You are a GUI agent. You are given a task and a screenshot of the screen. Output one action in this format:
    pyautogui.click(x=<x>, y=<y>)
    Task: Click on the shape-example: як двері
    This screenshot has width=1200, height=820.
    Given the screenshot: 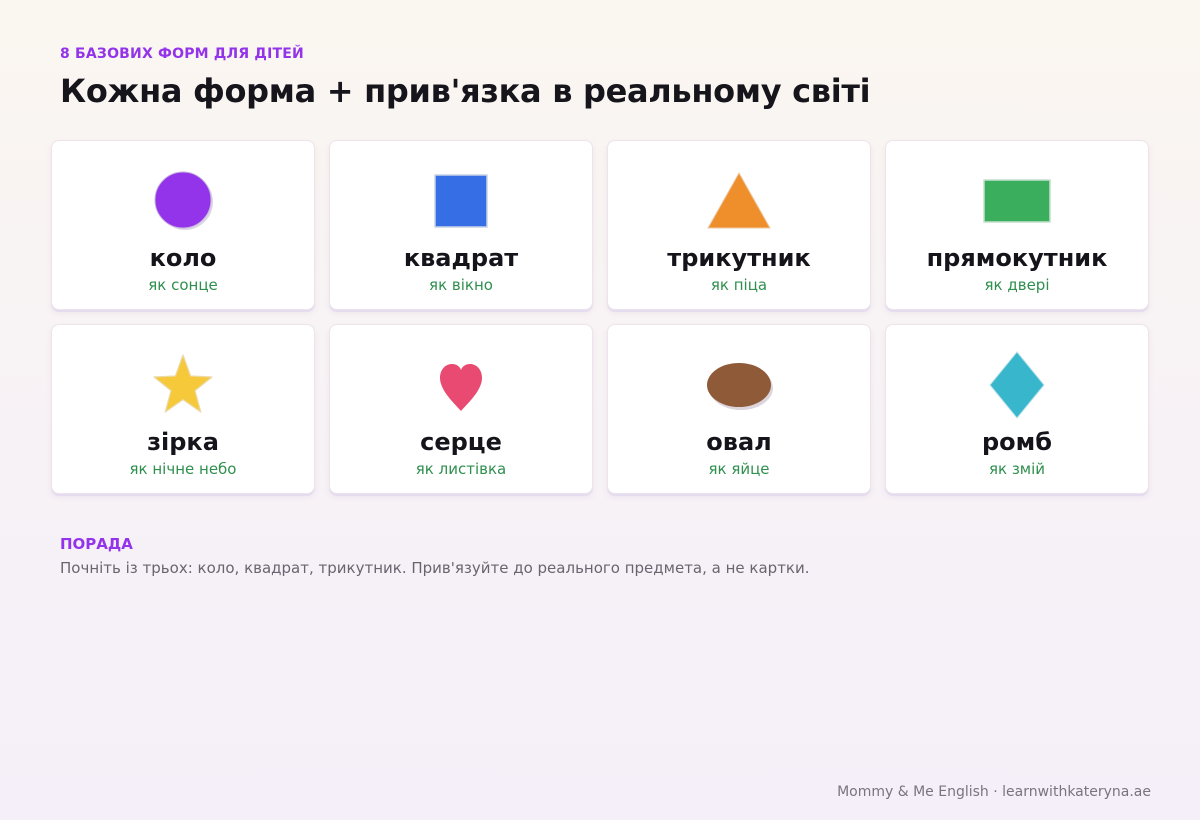 What is the action you would take?
    pyautogui.click(x=1017, y=285)
    